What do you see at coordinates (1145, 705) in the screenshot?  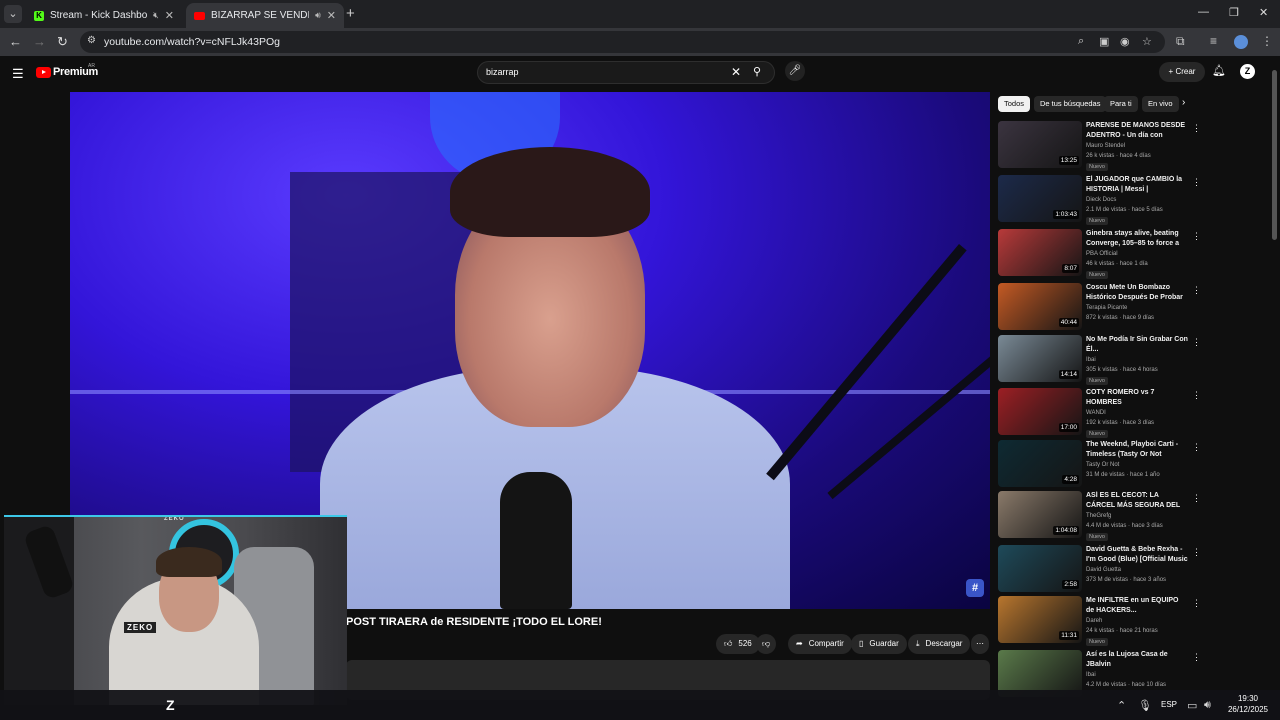 I see `microphone-icon: 🎙︎` at bounding box center [1145, 705].